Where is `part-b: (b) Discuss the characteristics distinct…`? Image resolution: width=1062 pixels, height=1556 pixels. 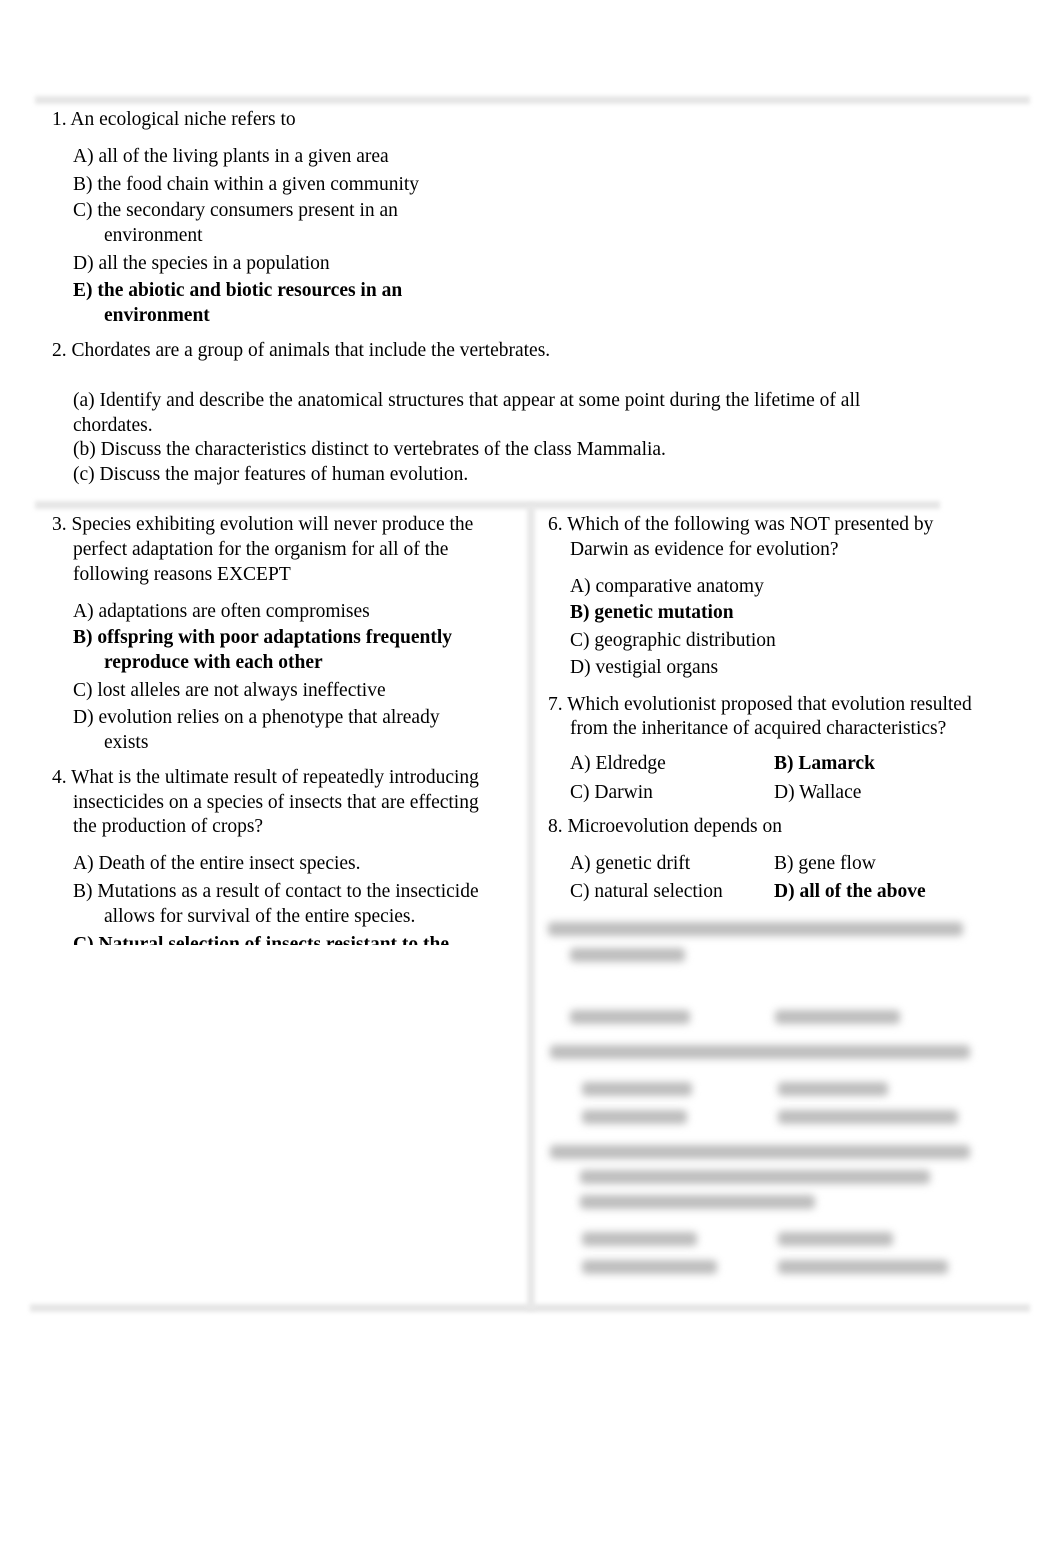
part-b: (b) Discuss the characteristics distinct… is located at coordinates (369, 449).